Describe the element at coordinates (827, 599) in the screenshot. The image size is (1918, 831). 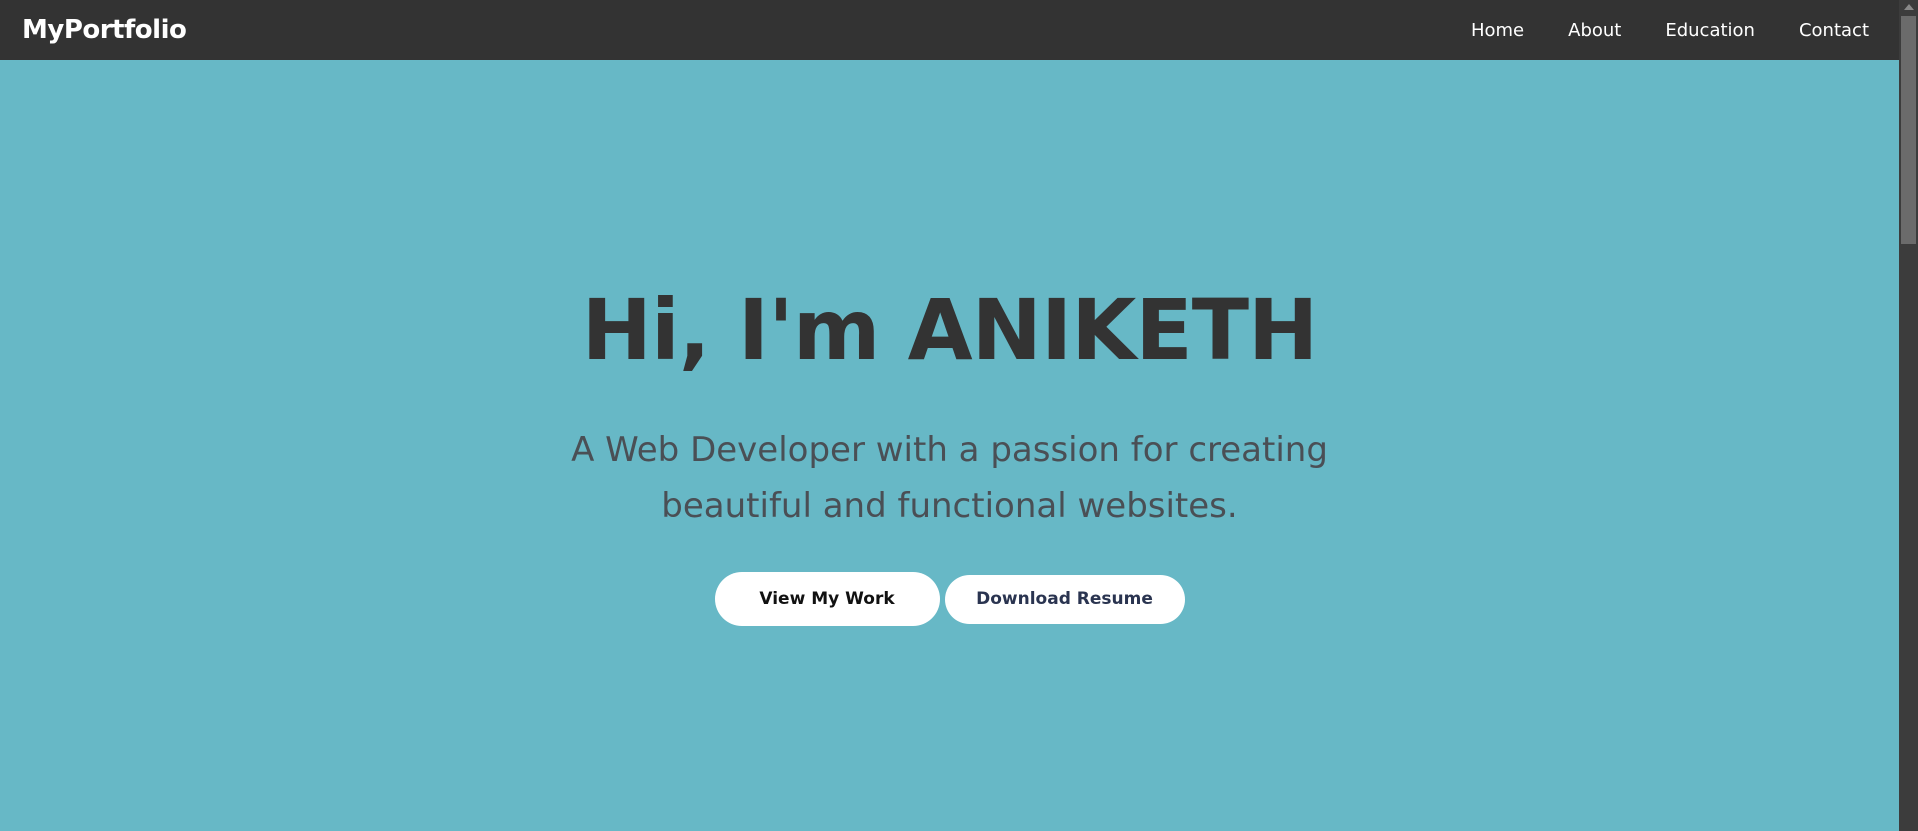
I see `view-my-work-button: View My Work` at that location.